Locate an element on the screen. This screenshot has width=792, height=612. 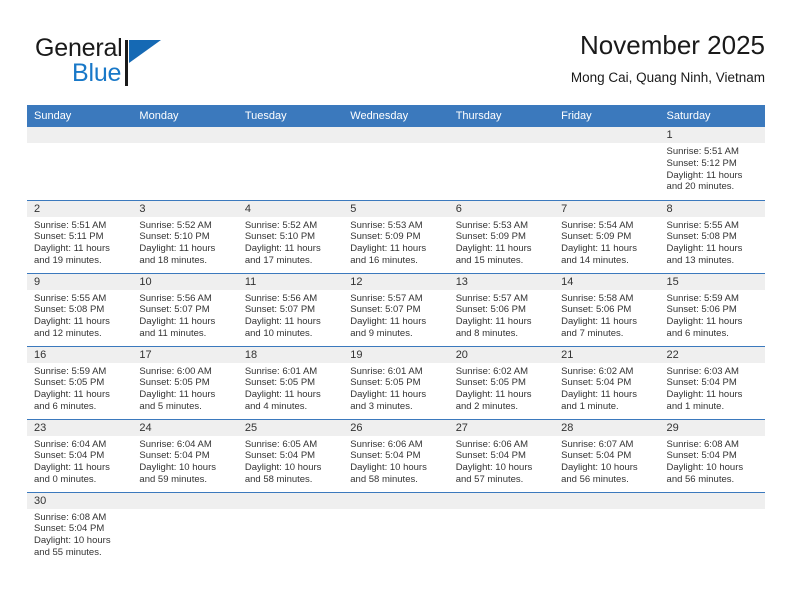
weekday-header-sunday: Sunday is located at coordinates (80, 116).